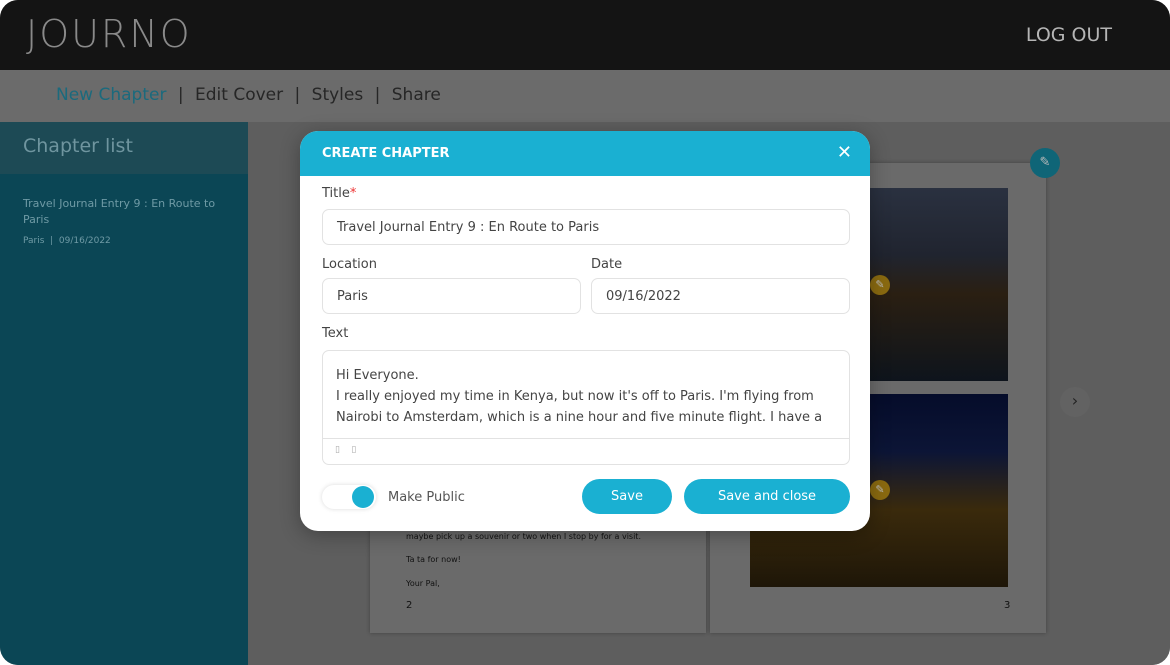  I want to click on nav-new-chapter: New Chapter, so click(111, 95).